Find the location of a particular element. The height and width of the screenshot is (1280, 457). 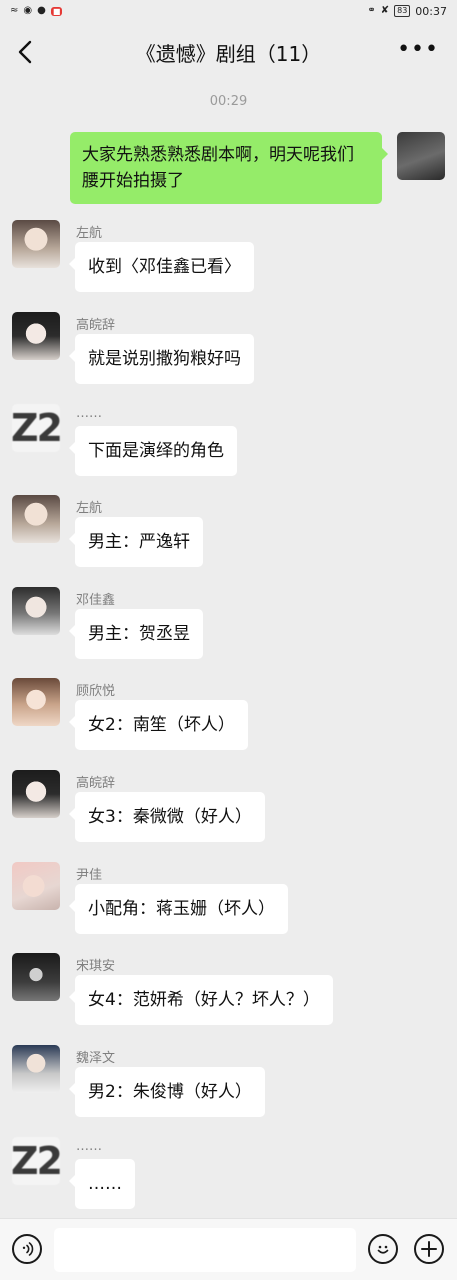

app-icon-2: ● is located at coordinates (41, 10).